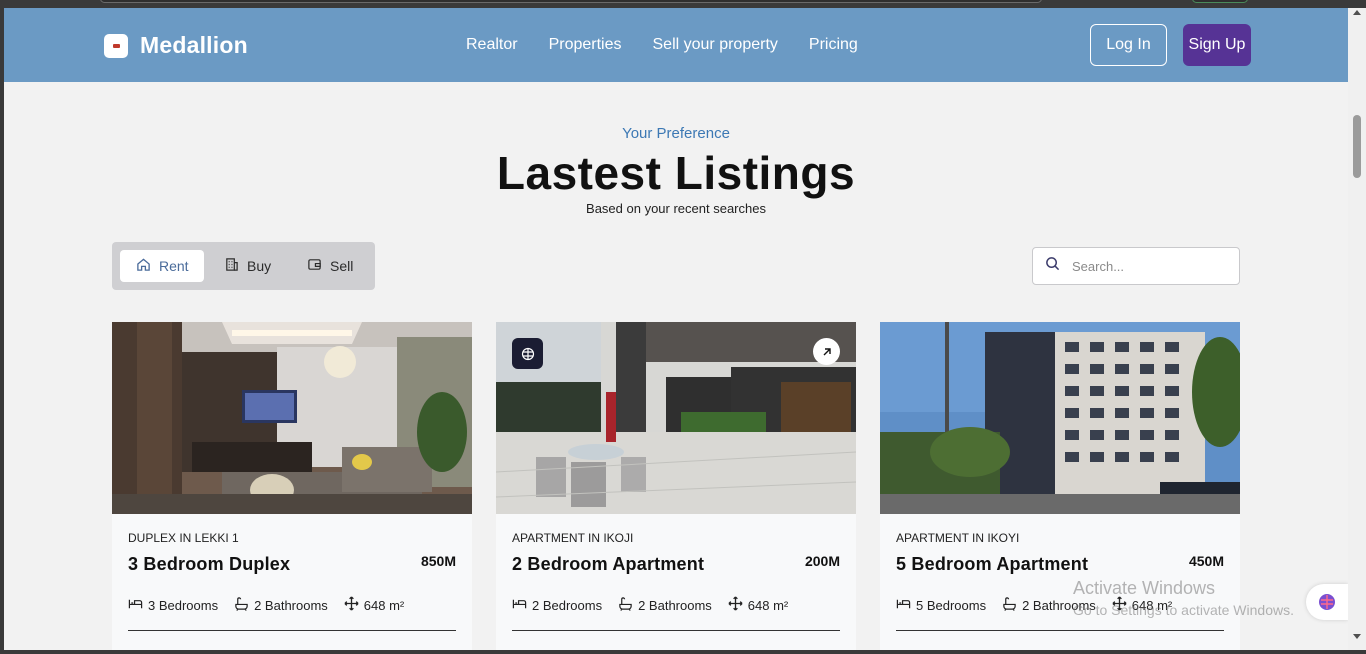 The width and height of the screenshot is (1366, 654). Describe the element at coordinates (571, 1) in the screenshot. I see `address-bar` at that location.